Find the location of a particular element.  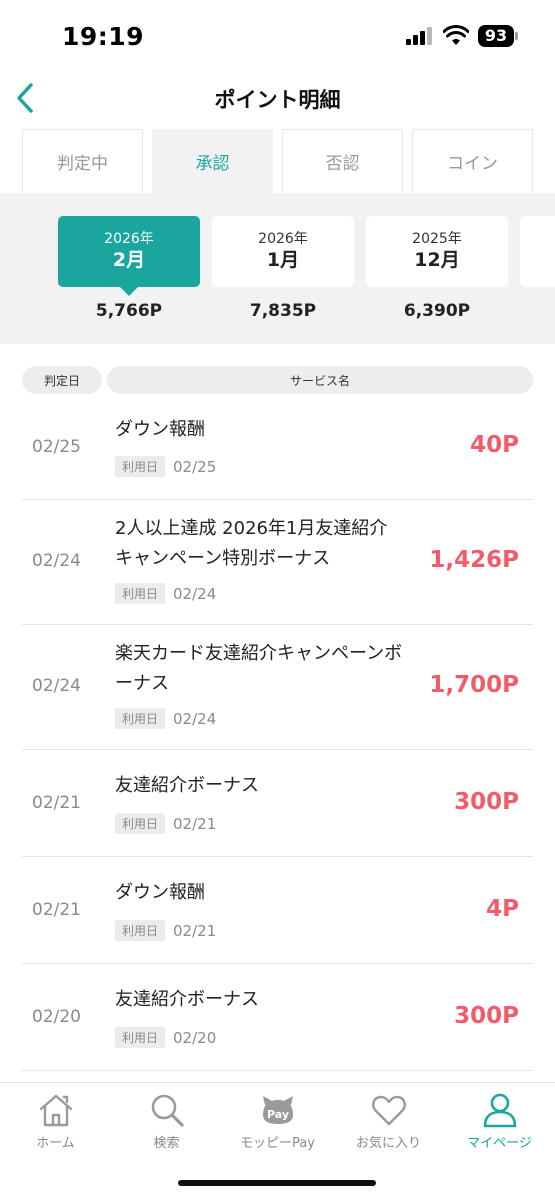

row-service-name: 楽天カード友達紹介キャンペーンボ ーナス is located at coordinates (275, 669).